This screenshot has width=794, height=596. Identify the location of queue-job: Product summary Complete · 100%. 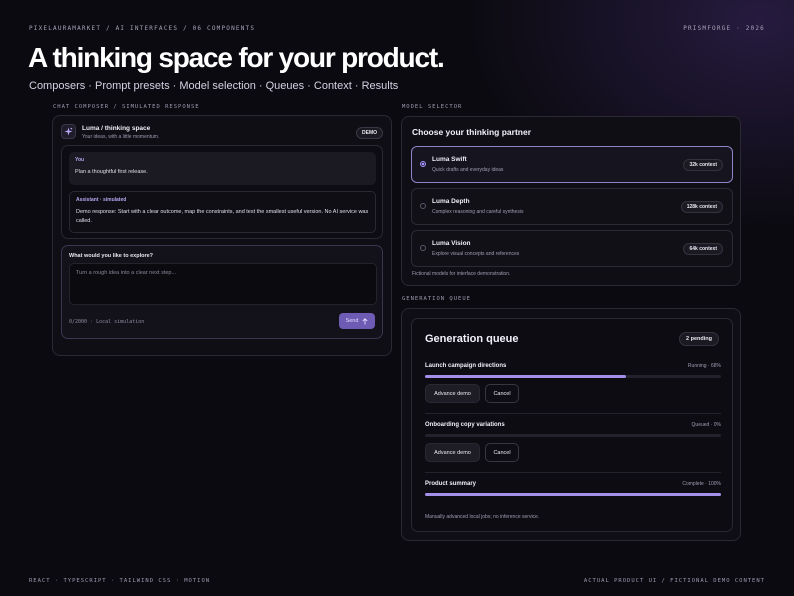
(573, 491).